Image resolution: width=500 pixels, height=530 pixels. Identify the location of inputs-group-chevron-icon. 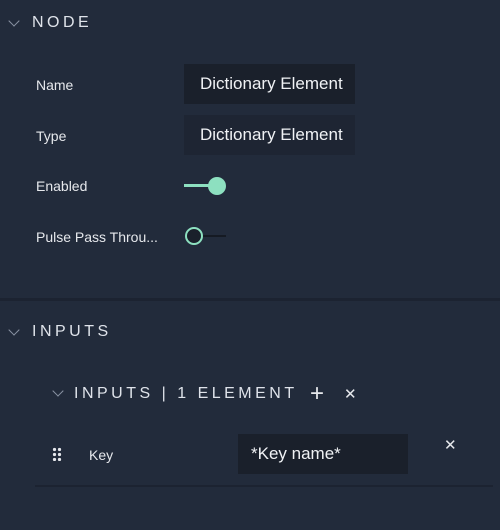
(58, 391).